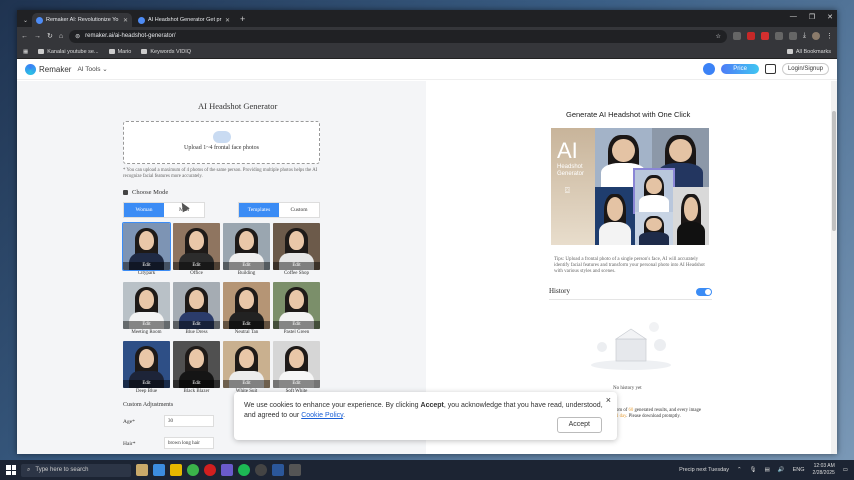 The height and width of the screenshot is (480, 854). What do you see at coordinates (709, 69) in the screenshot?
I see `ai-assistant-icon` at bounding box center [709, 69].